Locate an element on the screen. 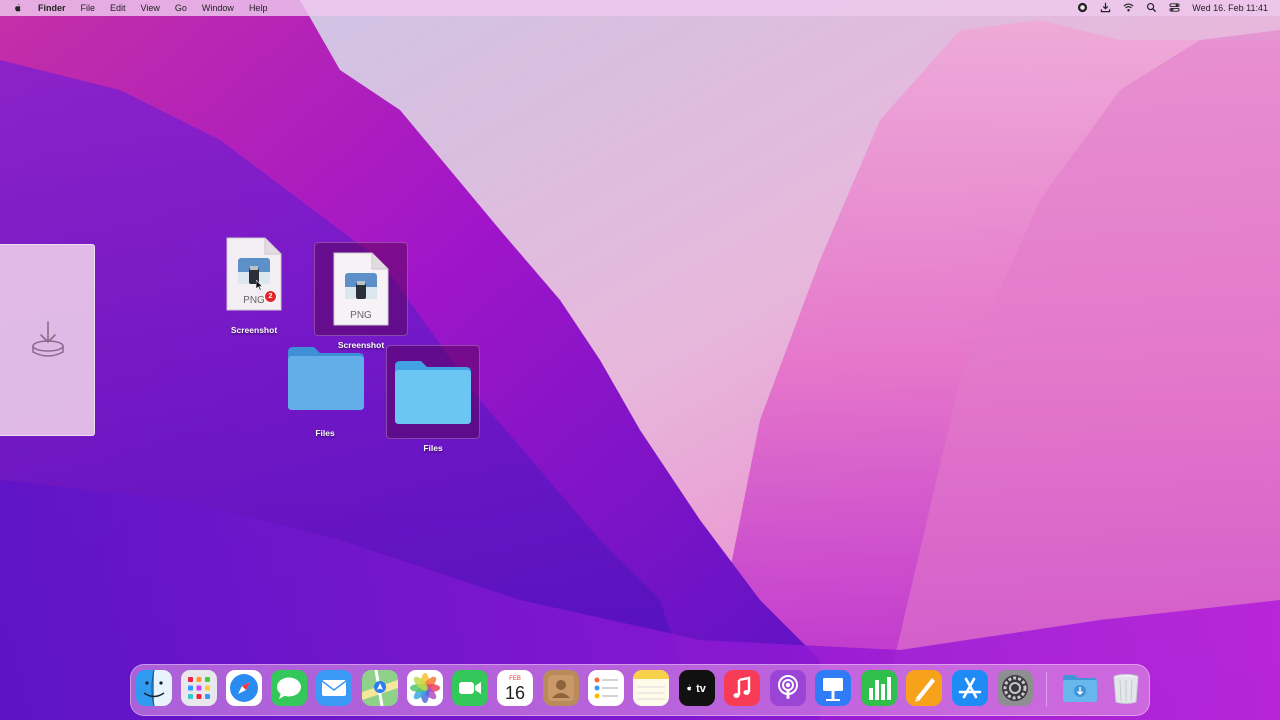 This screenshot has width=1280, height=720. dock-notes-icon is located at coordinates (651, 688).